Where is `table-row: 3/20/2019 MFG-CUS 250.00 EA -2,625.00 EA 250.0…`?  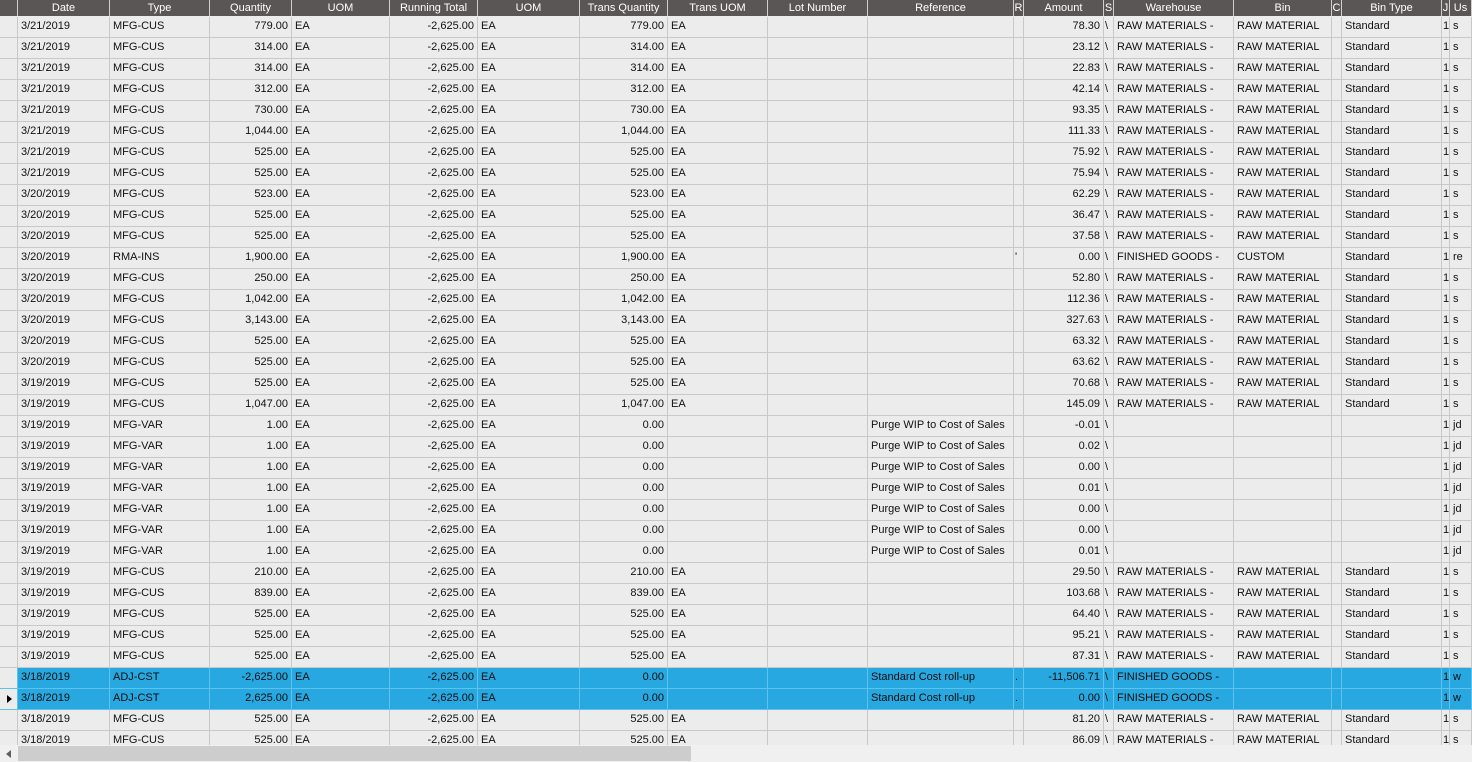 table-row: 3/20/2019 MFG-CUS 250.00 EA -2,625.00 EA 250.0… is located at coordinates (736, 279).